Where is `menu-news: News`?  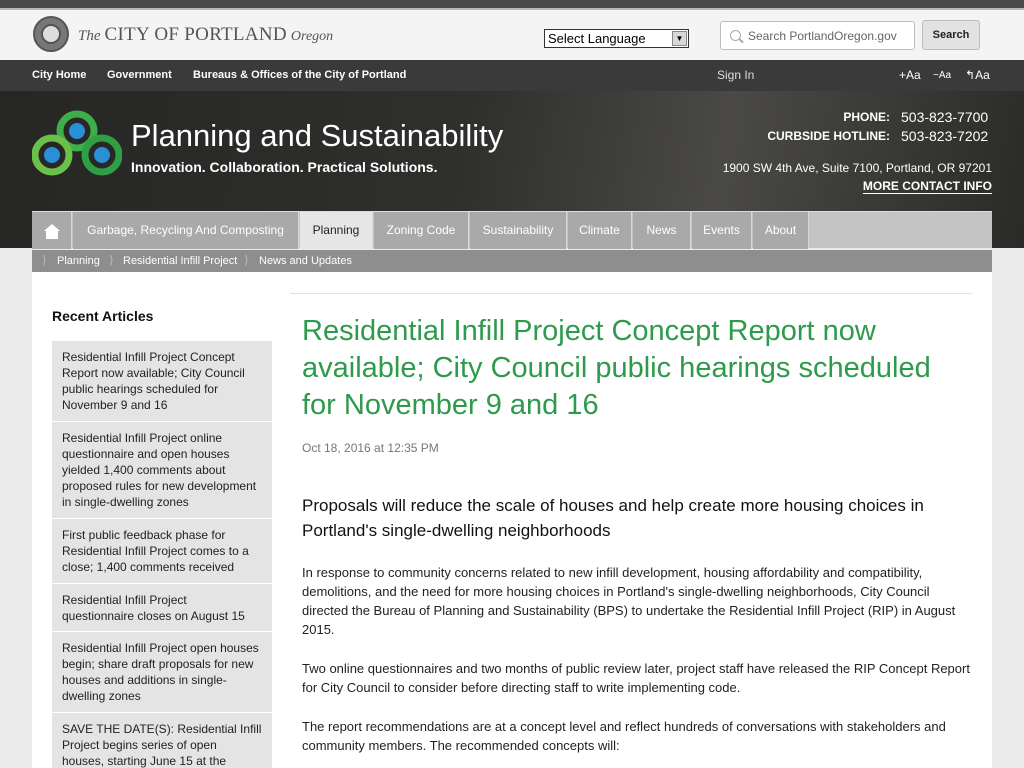
menu-news: News is located at coordinates (662, 230).